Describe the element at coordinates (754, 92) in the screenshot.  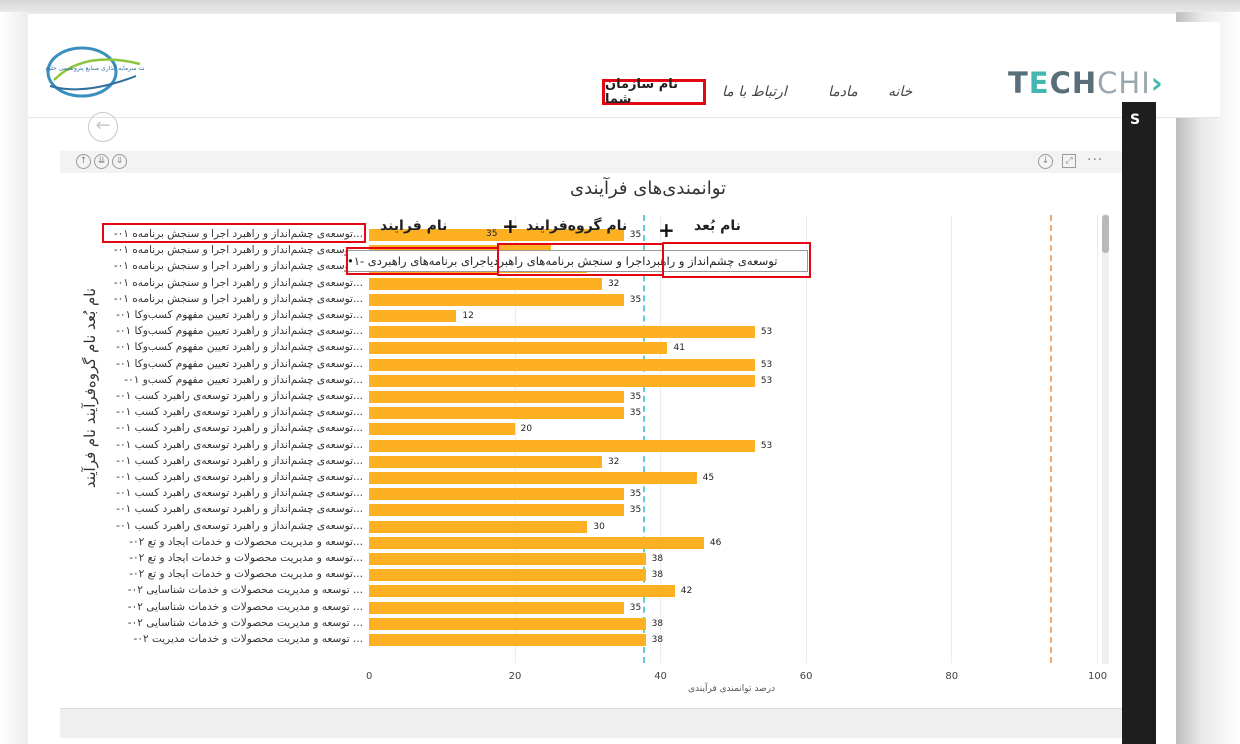
I see `nav-contact: ارتباط با ما` at that location.